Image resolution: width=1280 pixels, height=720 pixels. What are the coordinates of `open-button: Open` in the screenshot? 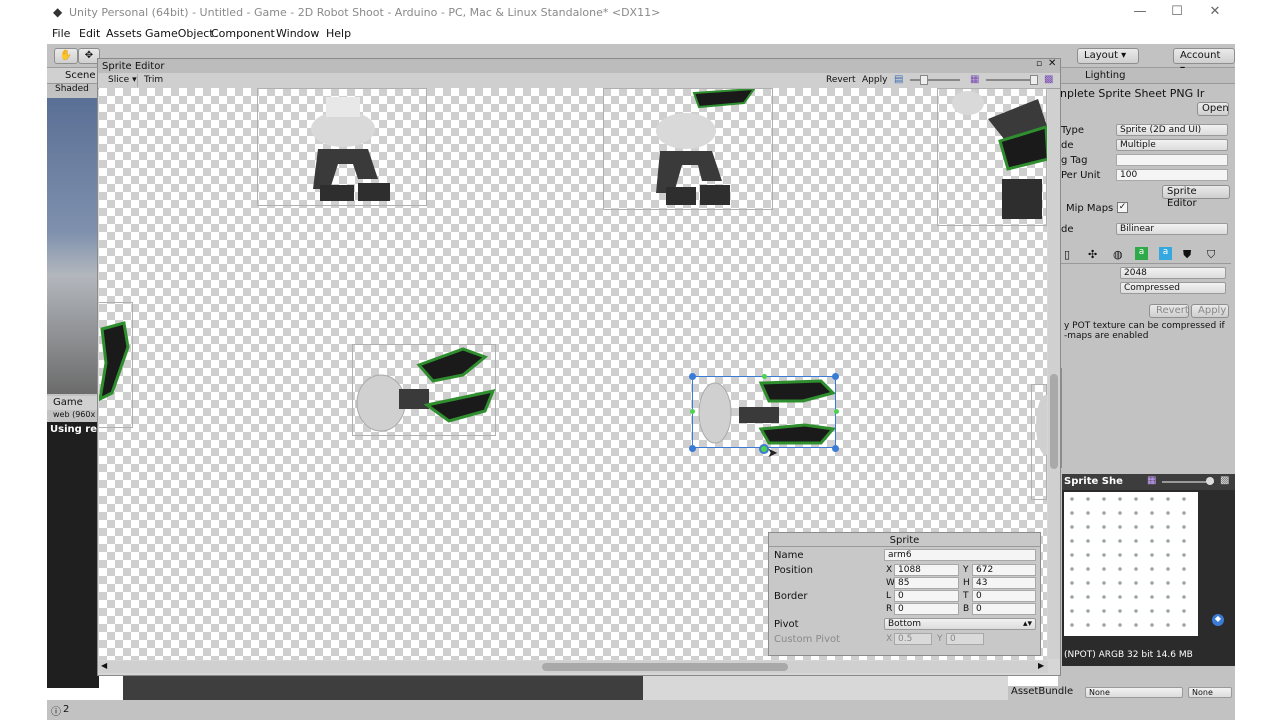 It's located at (1213, 109).